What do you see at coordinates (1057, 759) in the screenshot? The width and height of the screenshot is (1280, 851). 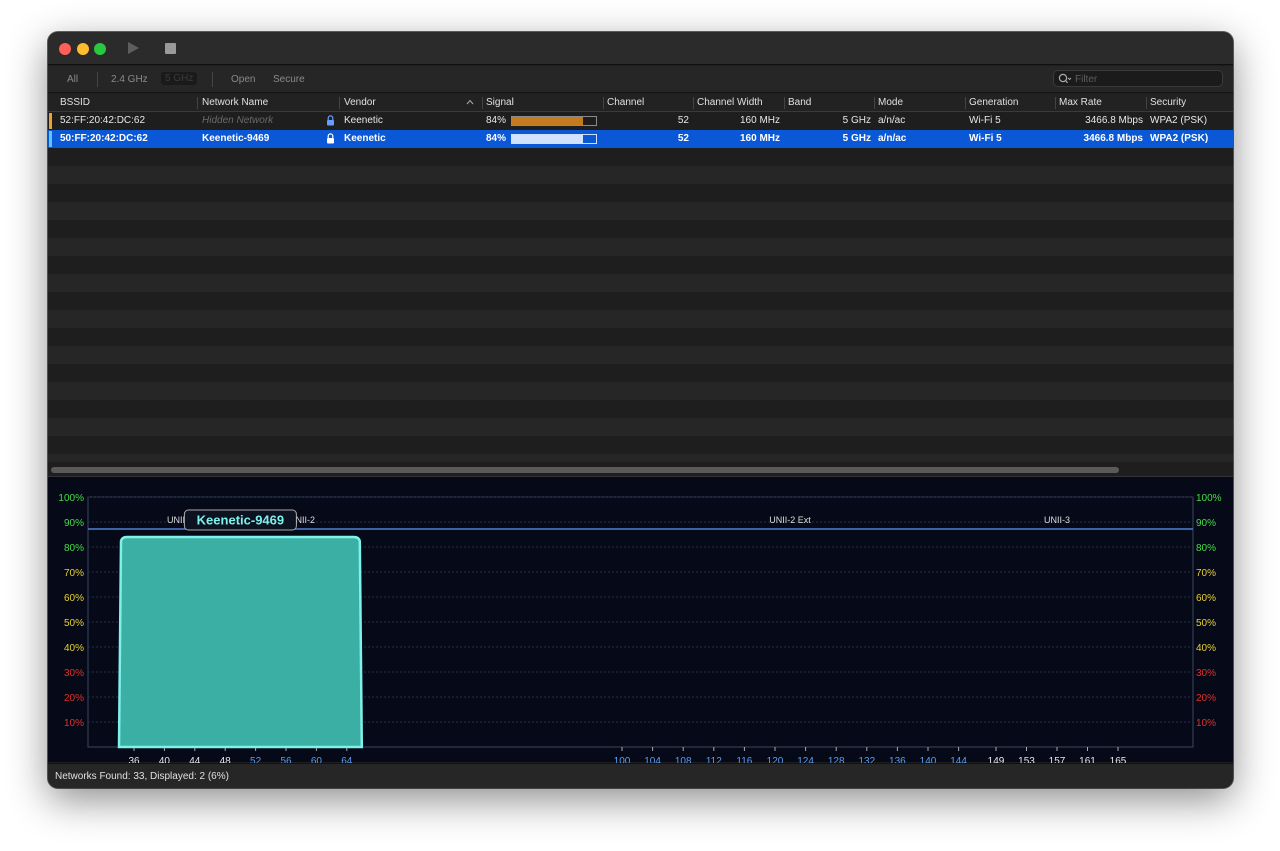 I see `x-tick-label: 157` at bounding box center [1057, 759].